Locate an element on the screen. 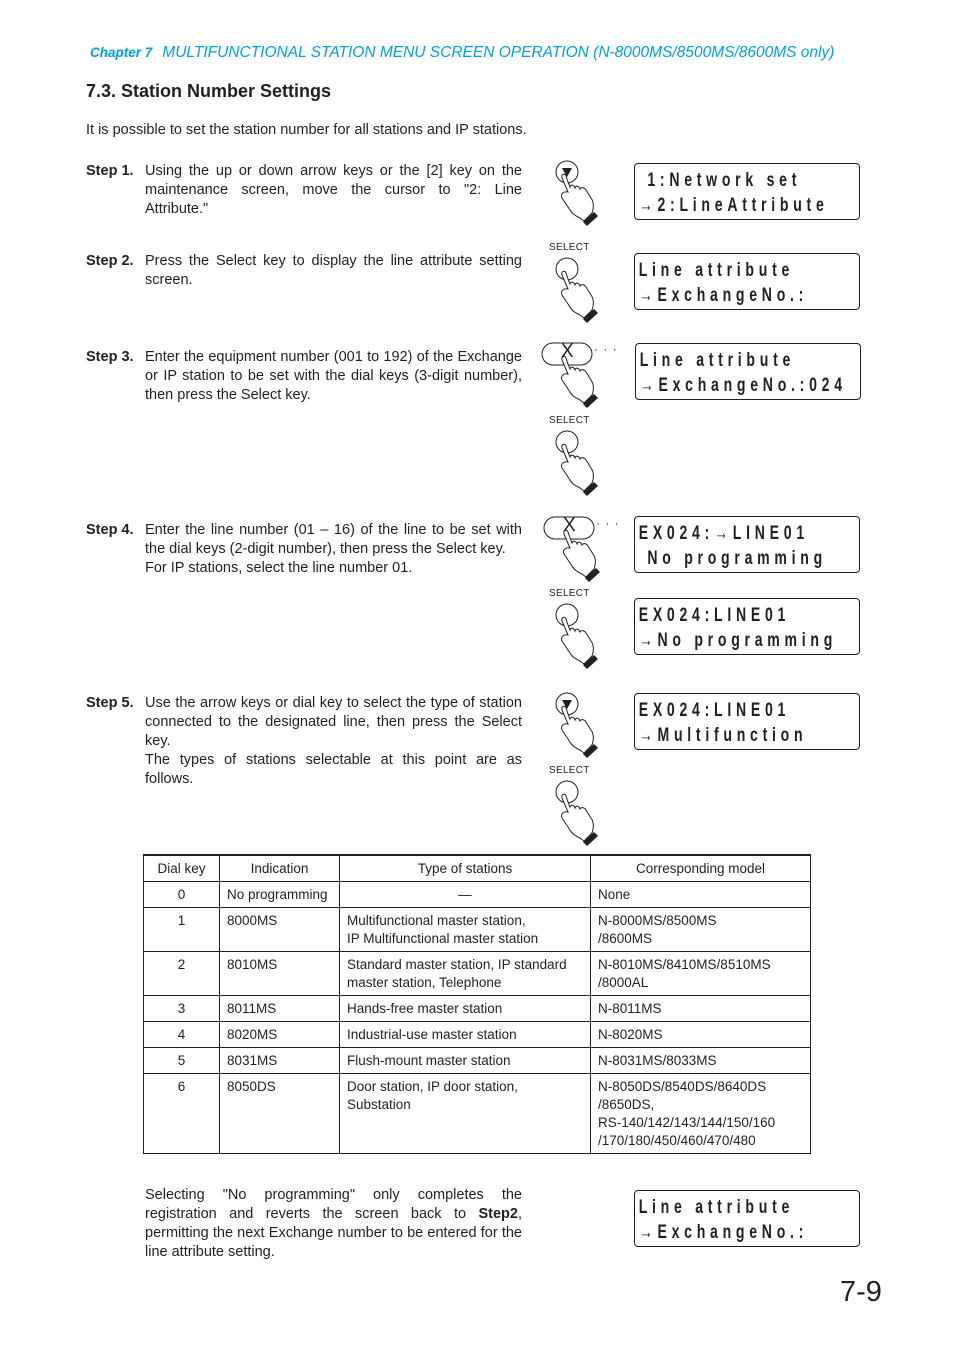  cell-type-line: Hands-free master station is located at coordinates (425, 1008).